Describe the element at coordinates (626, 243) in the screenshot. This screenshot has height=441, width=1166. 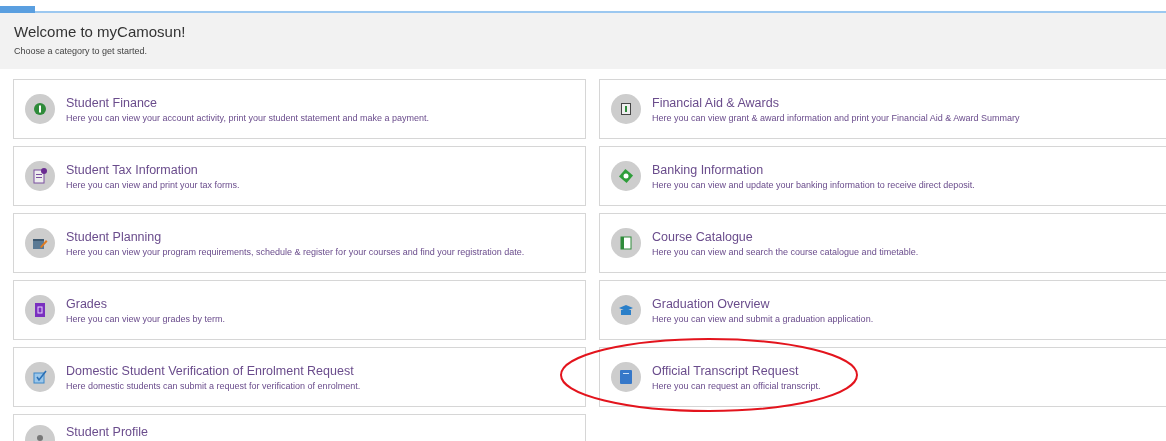
I see `book-icon` at that location.